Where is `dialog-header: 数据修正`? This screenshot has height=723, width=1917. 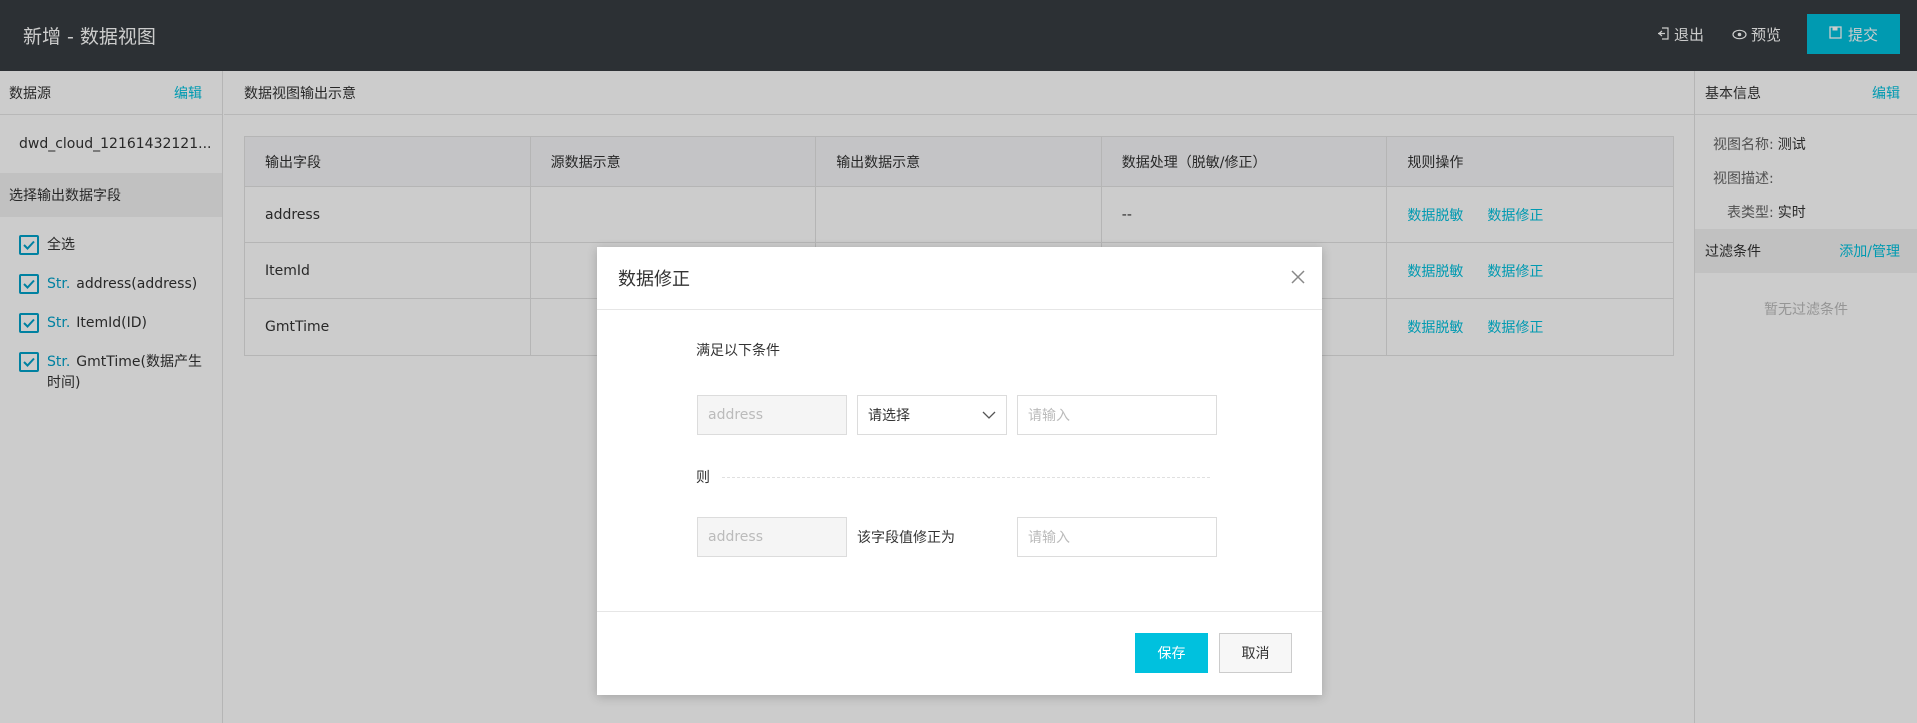 dialog-header: 数据修正 is located at coordinates (959, 278).